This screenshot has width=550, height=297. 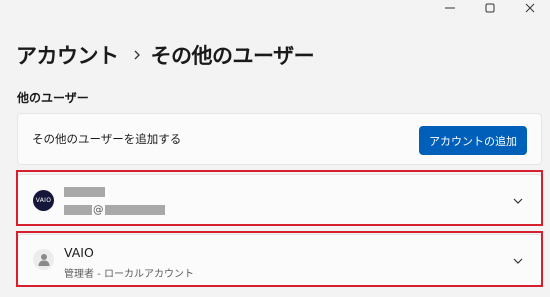 I want to click on window-controls, so click(x=490, y=8).